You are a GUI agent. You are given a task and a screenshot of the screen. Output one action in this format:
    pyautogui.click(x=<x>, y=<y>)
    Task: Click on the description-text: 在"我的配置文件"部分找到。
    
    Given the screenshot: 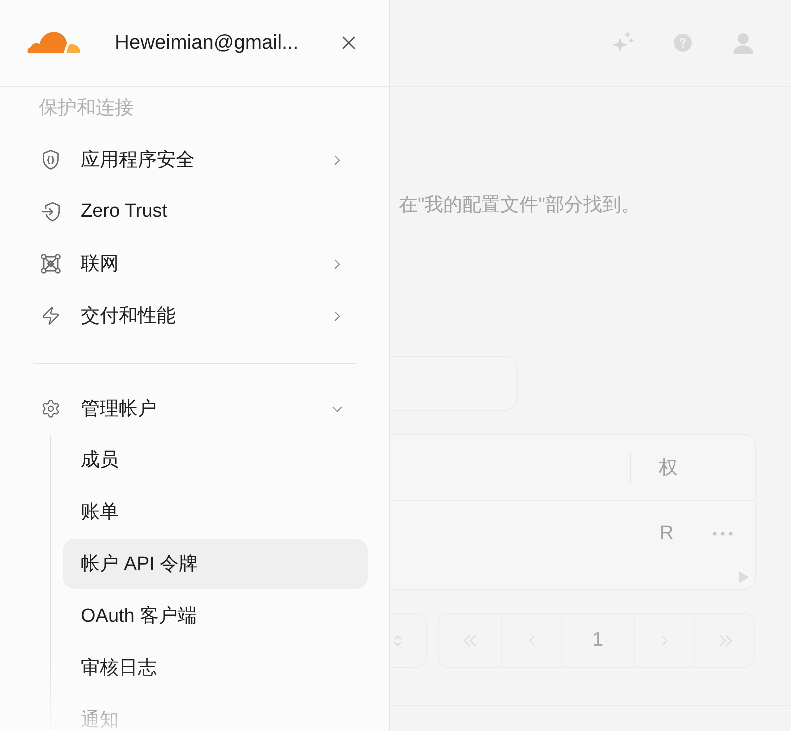 What is the action you would take?
    pyautogui.click(x=519, y=206)
    